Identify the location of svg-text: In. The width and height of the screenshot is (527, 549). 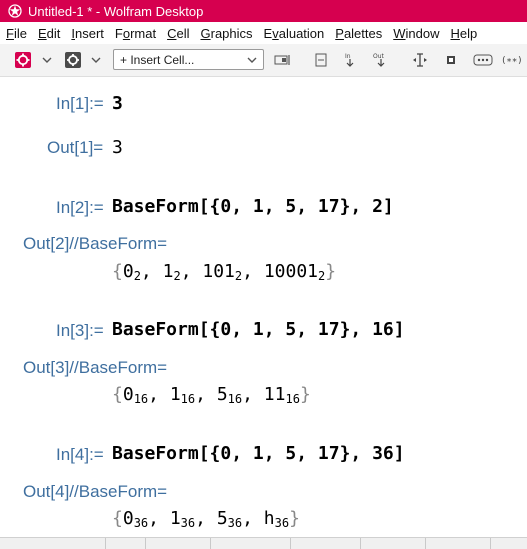
(348, 56).